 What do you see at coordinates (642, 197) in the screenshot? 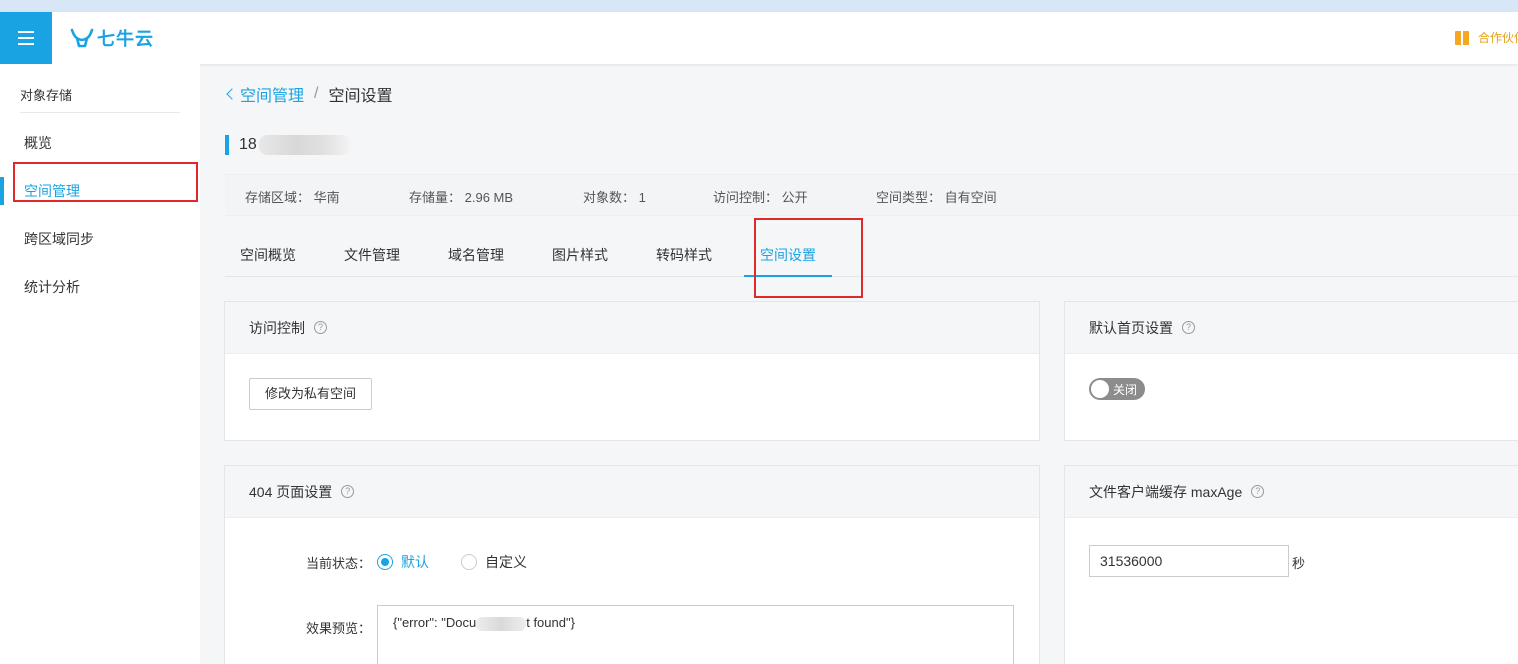
I see `info-objects-value: 1` at bounding box center [642, 197].